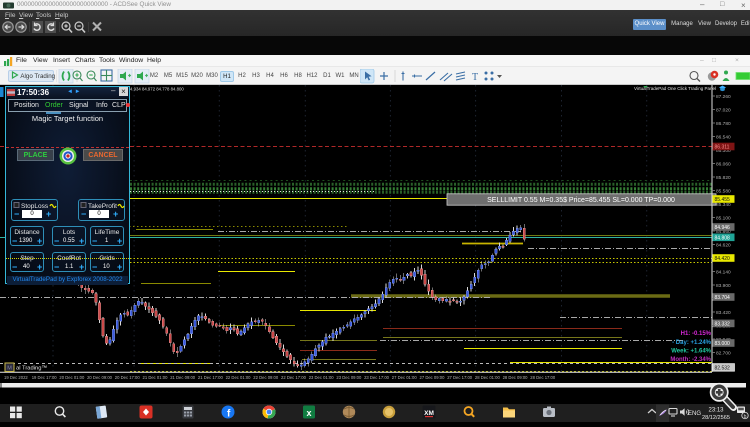  I want to click on svg-text: 19 Dec 17:00, so click(45, 377).